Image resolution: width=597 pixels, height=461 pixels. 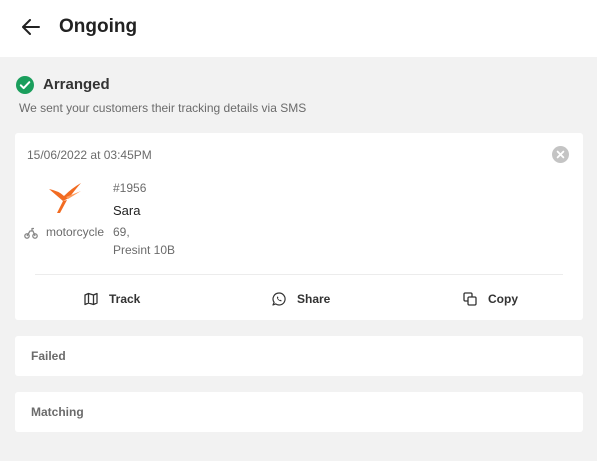 What do you see at coordinates (25, 85) in the screenshot?
I see `check-circle-icon` at bounding box center [25, 85].